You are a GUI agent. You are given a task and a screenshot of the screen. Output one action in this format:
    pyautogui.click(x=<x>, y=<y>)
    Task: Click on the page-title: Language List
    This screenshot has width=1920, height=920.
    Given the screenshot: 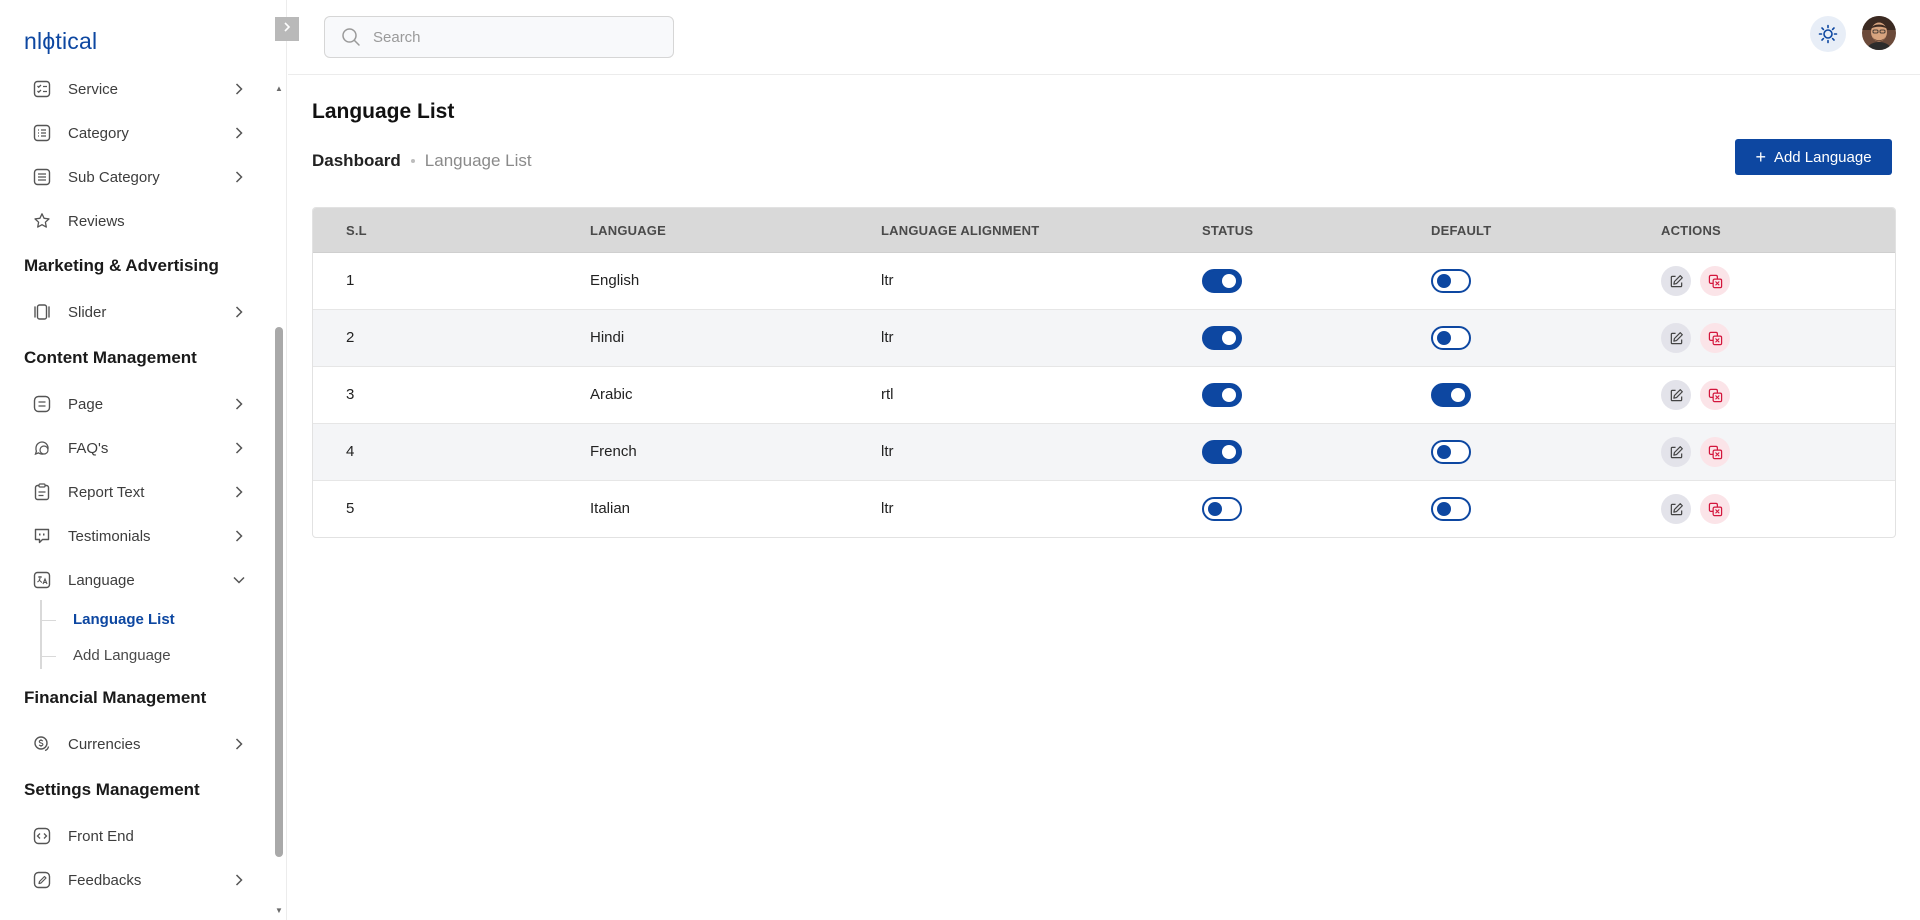 What is the action you would take?
    pyautogui.click(x=383, y=111)
    